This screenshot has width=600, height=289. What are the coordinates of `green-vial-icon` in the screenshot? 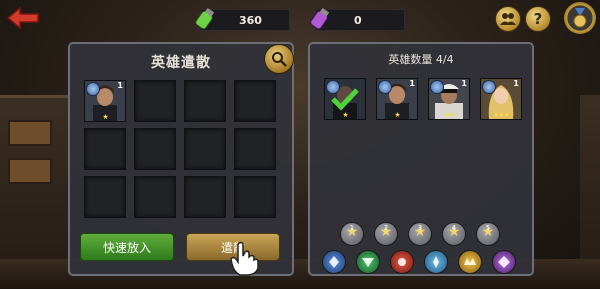 It's located at (205, 18).